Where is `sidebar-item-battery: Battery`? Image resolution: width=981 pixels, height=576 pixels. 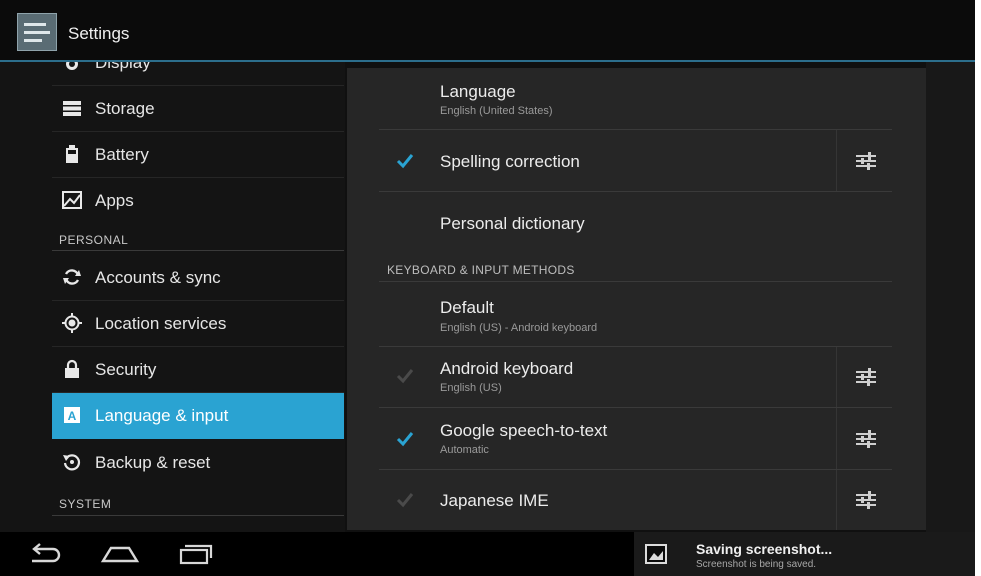 sidebar-item-battery: Battery is located at coordinates (198, 155).